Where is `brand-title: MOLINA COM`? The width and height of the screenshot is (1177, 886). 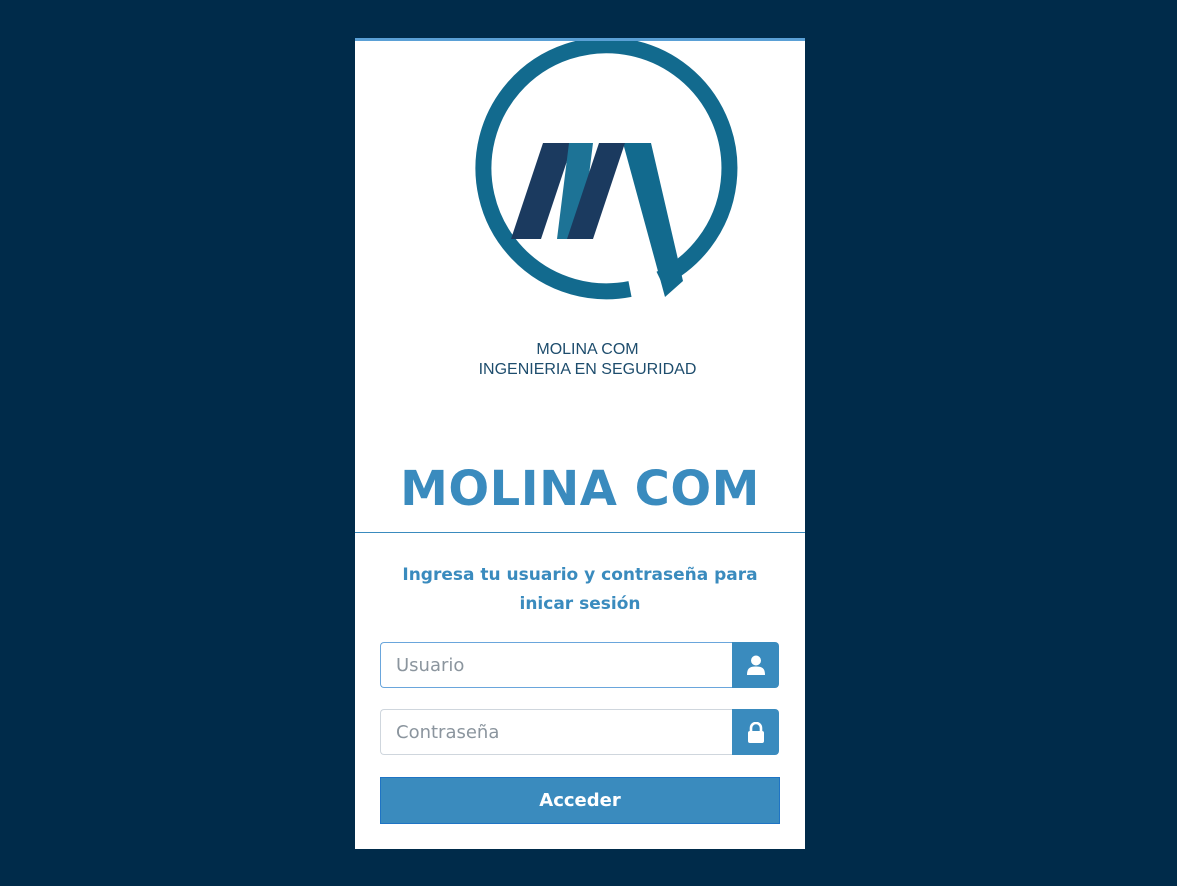
brand-title: MOLINA COM is located at coordinates (580, 489).